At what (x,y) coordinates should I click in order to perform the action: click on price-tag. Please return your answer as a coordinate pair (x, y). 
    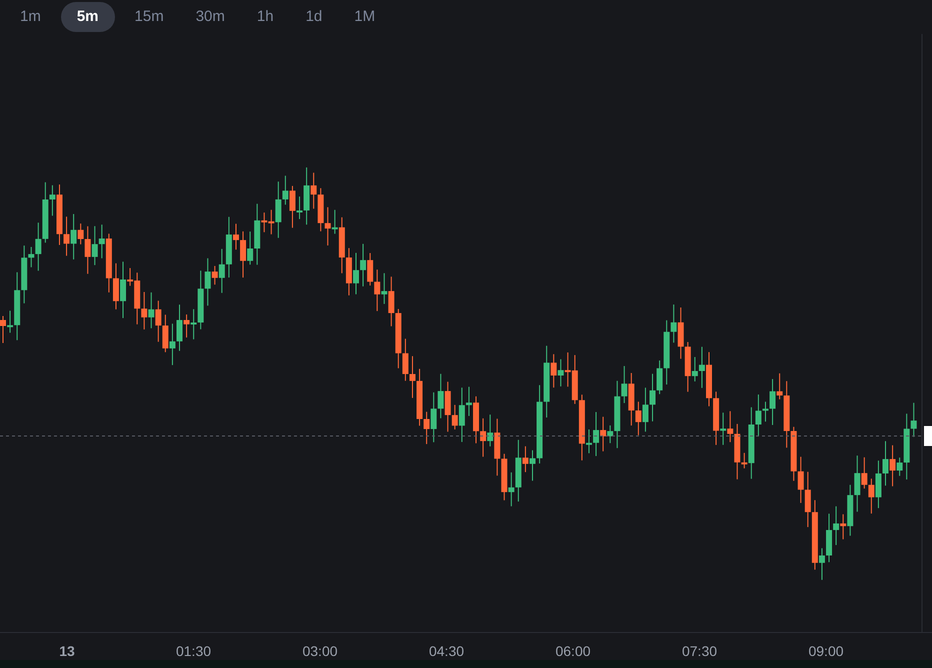
    Looking at the image, I should click on (928, 436).